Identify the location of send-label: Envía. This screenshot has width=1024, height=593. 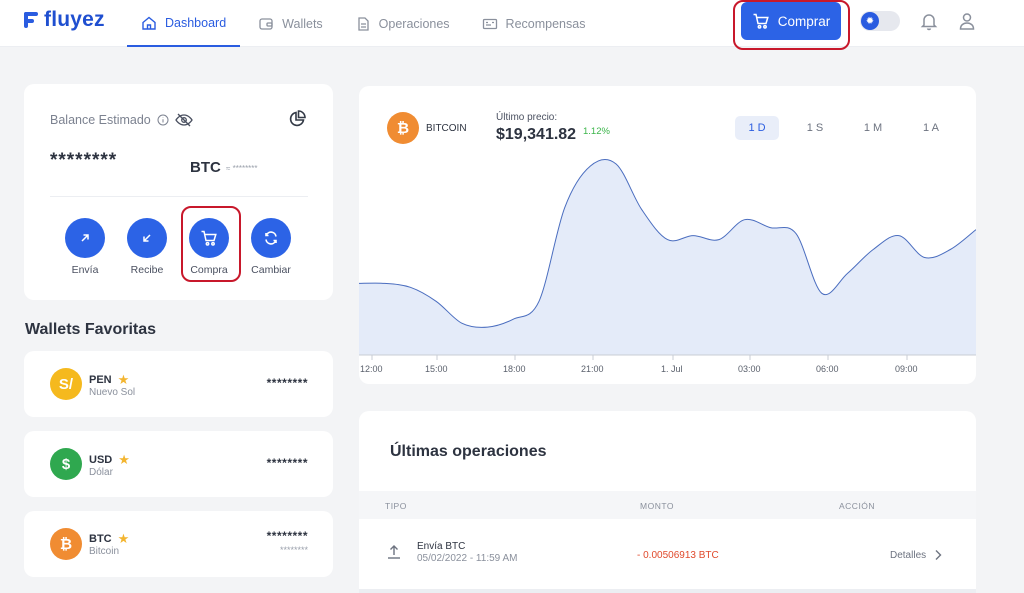
(85, 270).